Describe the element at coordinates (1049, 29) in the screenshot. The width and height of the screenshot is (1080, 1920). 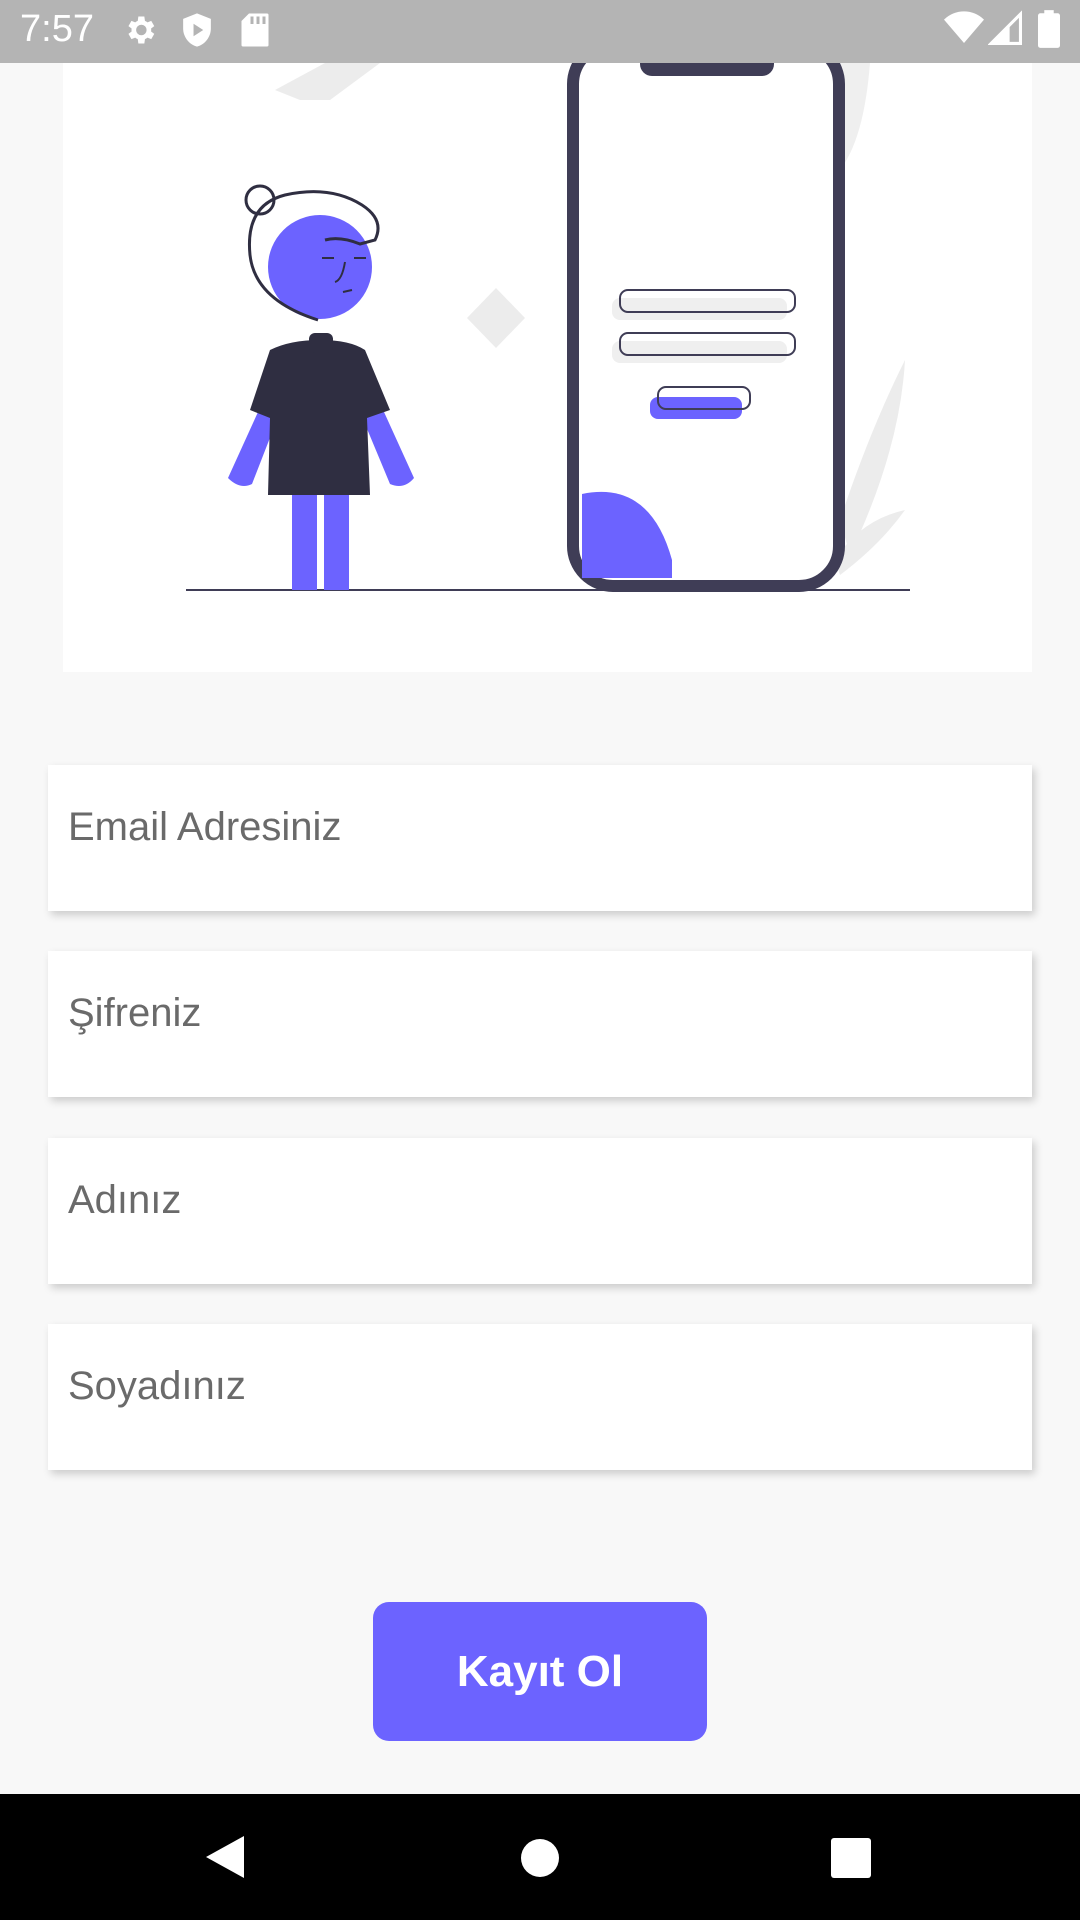
I see `battery-icon` at that location.